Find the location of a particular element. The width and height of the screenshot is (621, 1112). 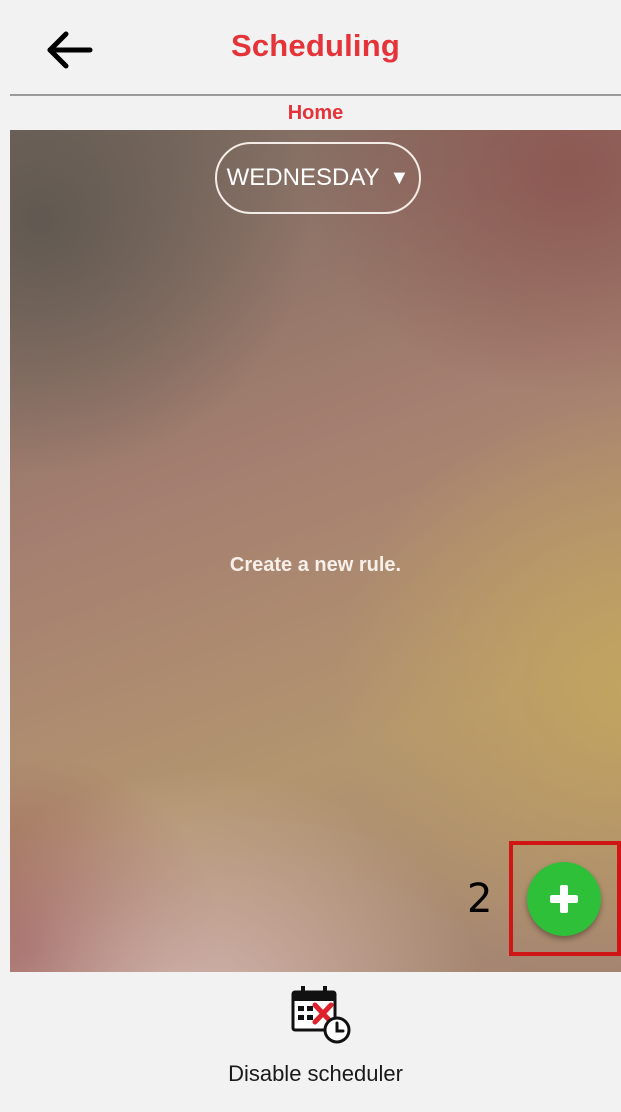

location-subtitle: Home is located at coordinates (315, 113).